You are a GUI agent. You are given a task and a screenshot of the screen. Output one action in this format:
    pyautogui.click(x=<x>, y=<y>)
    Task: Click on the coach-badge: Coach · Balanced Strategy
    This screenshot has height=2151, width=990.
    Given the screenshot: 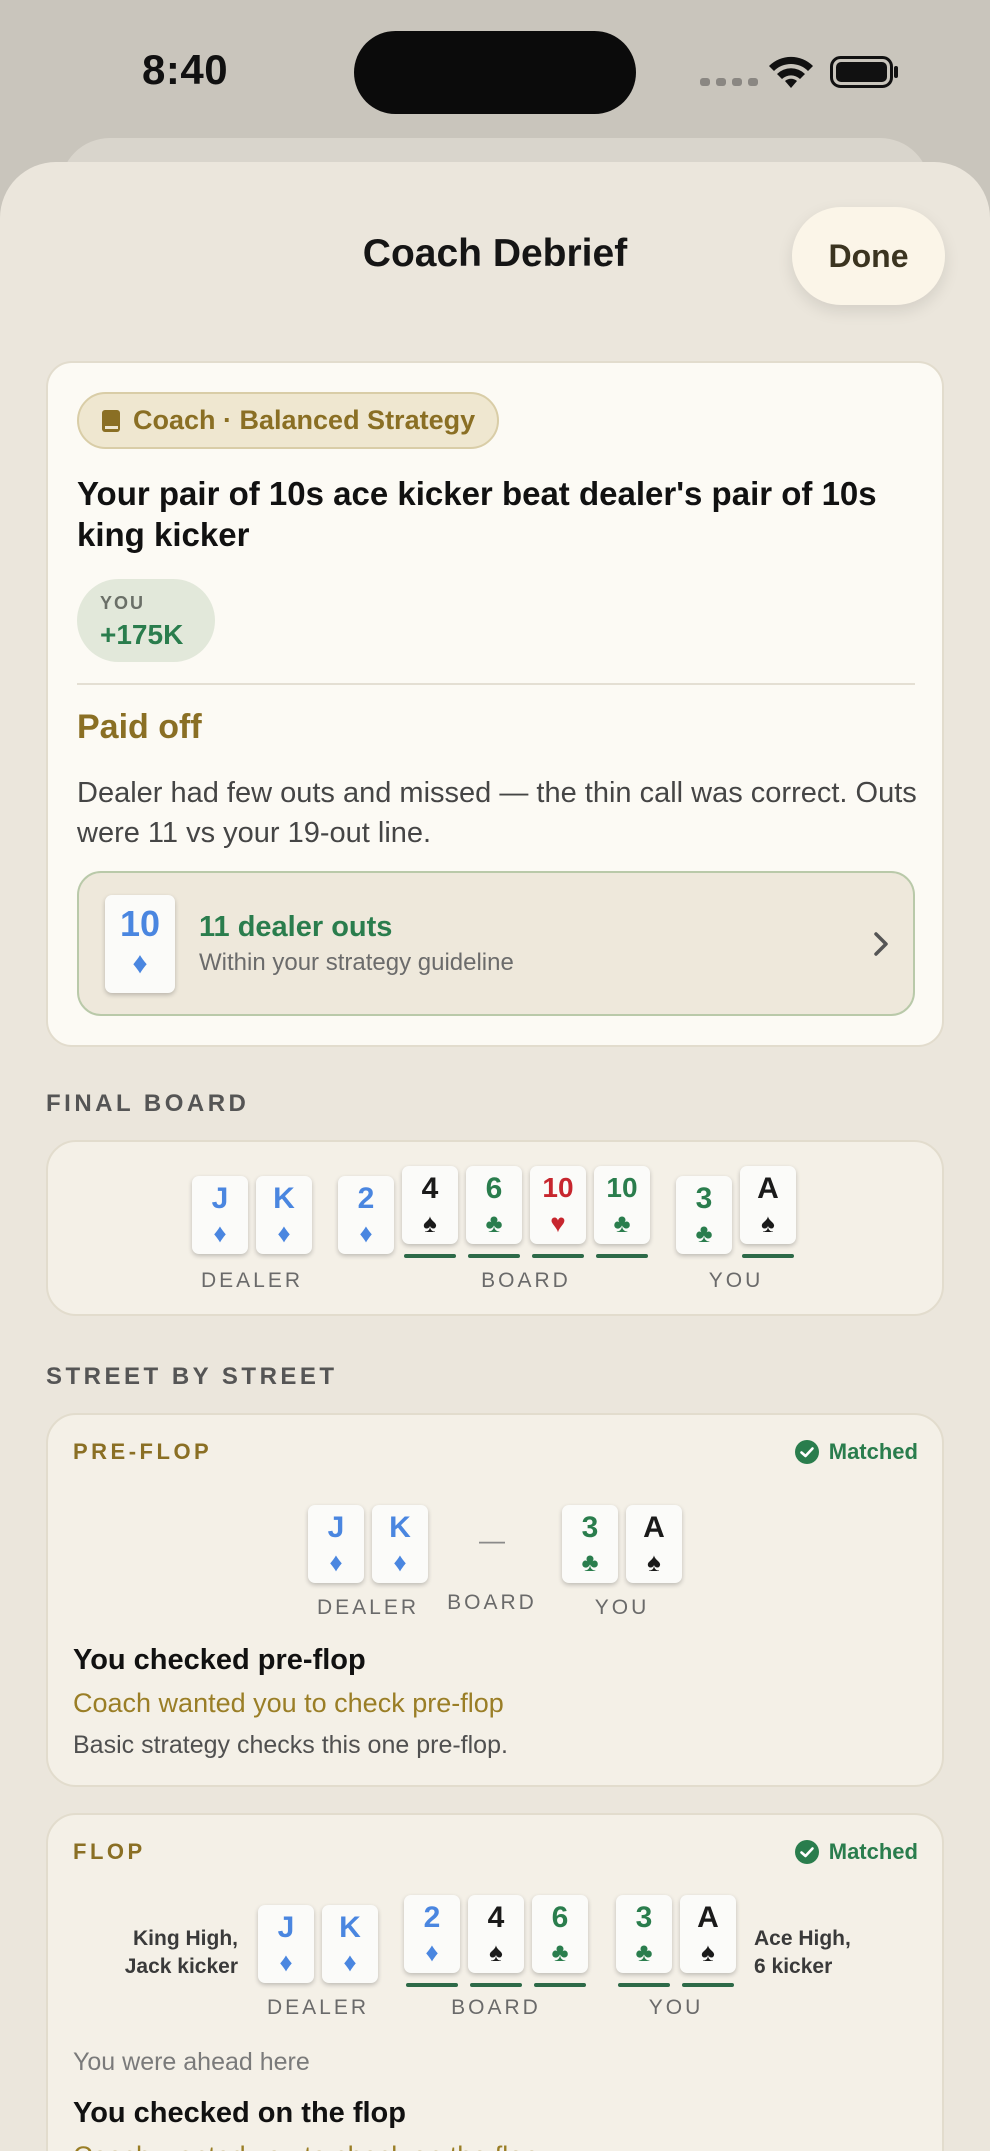 What is the action you would take?
    pyautogui.click(x=288, y=420)
    